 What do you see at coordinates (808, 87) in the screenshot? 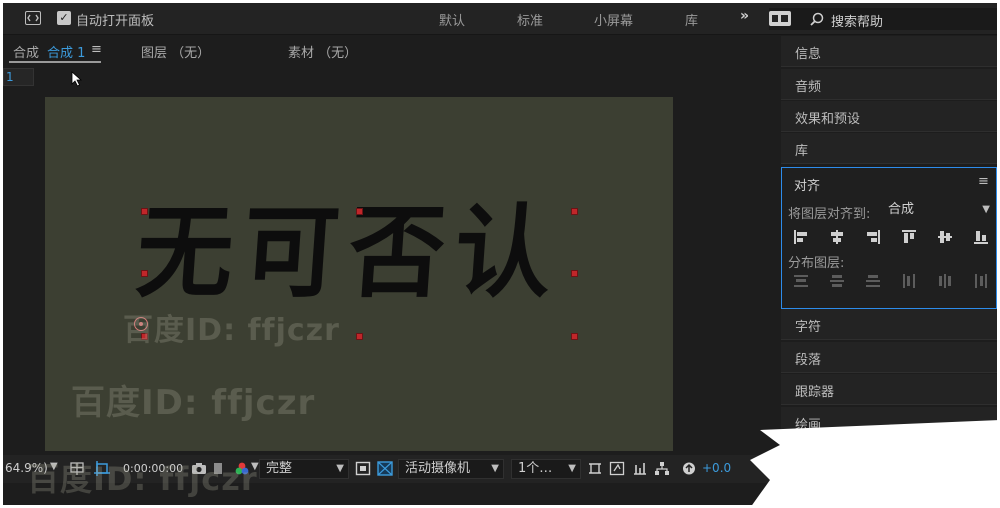
I see `panel-audio-title: 音频` at bounding box center [808, 87].